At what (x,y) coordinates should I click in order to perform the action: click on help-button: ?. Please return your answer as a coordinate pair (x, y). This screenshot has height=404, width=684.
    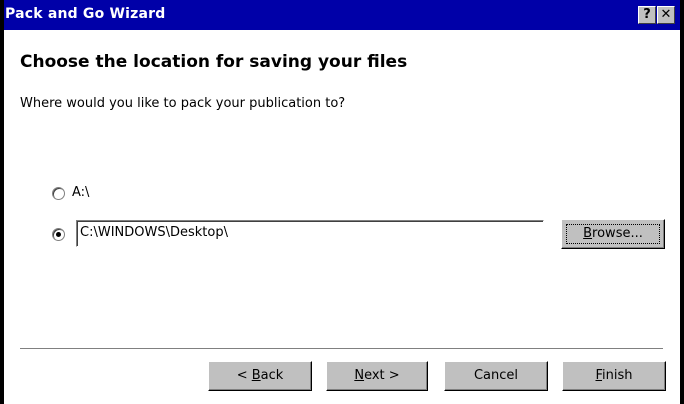
    Looking at the image, I should click on (647, 15).